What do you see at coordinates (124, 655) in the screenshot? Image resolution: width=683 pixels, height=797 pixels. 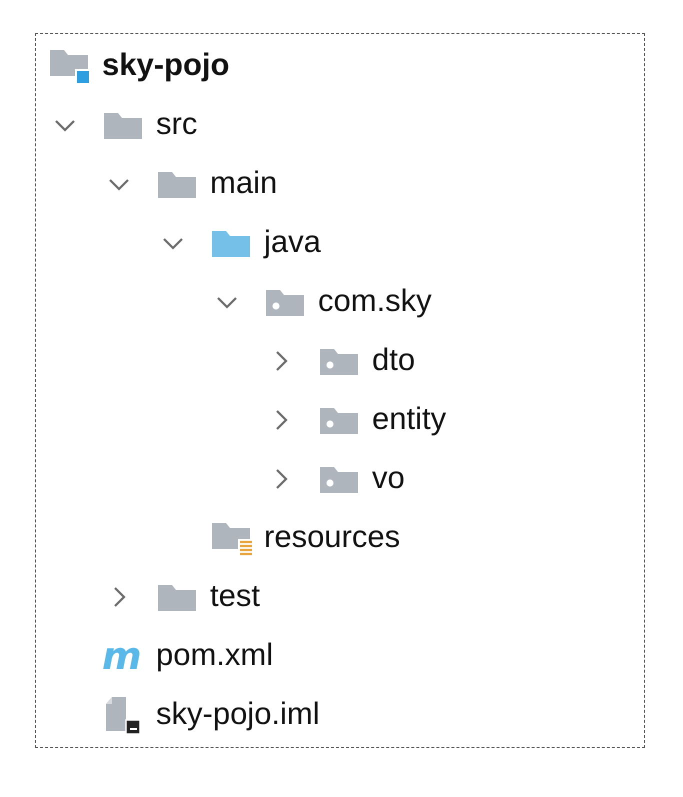 I see `maven-icon: m` at bounding box center [124, 655].